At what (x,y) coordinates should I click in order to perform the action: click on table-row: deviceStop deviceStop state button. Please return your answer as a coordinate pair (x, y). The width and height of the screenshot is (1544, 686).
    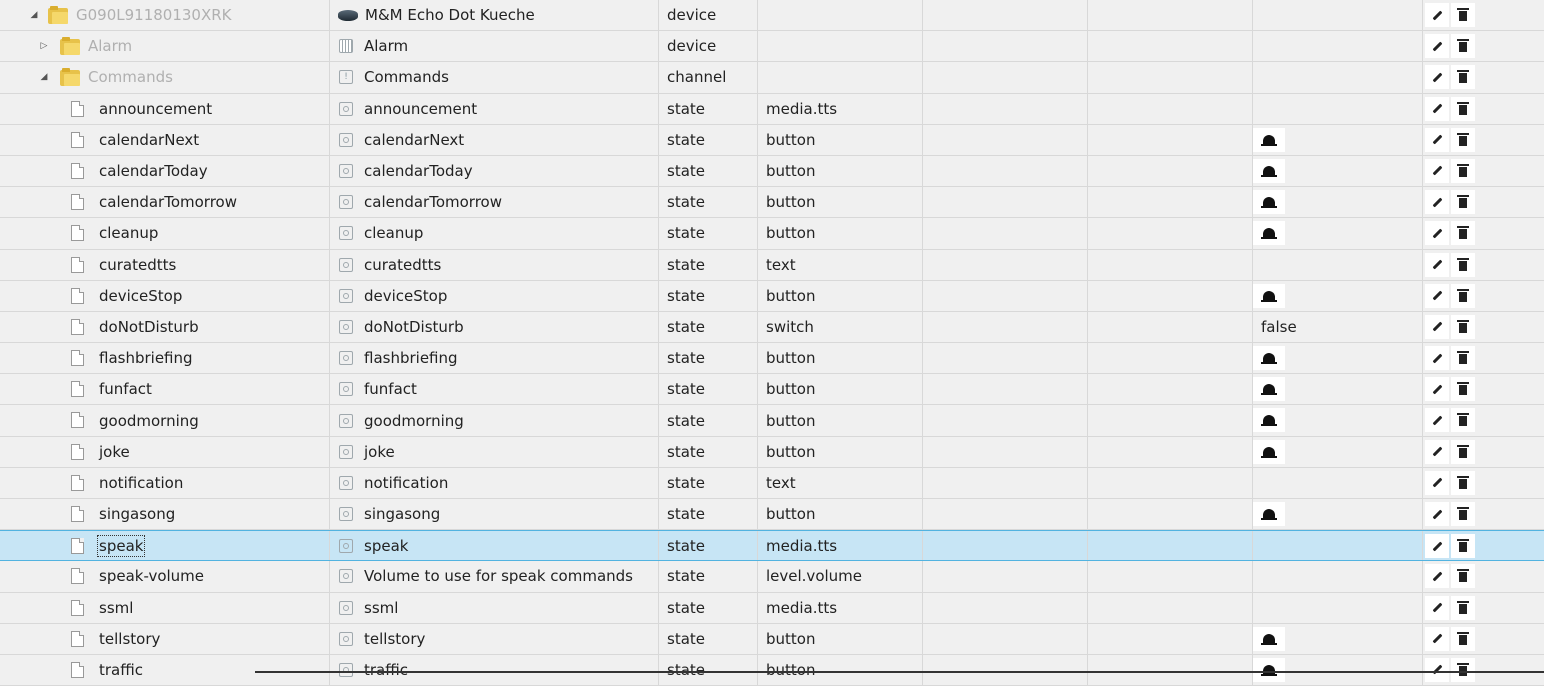
    Looking at the image, I should click on (772, 296).